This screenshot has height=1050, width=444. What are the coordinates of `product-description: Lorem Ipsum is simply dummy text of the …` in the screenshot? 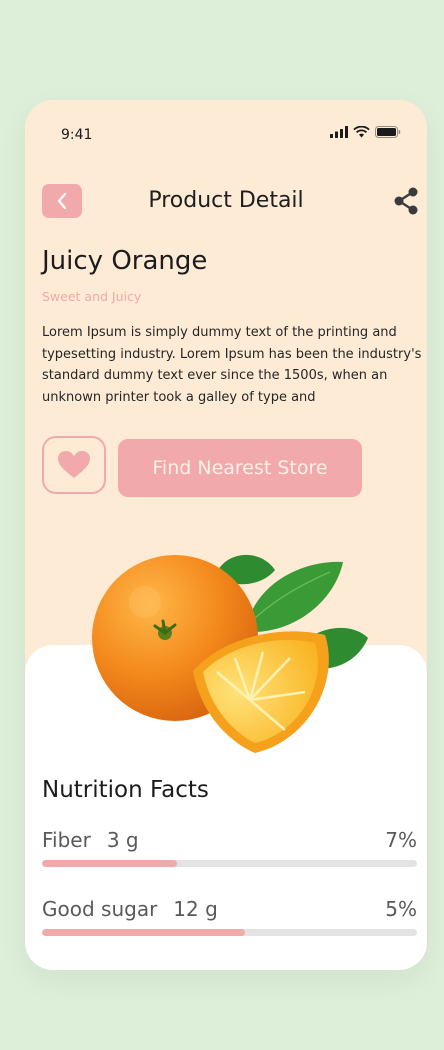 It's located at (232, 365).